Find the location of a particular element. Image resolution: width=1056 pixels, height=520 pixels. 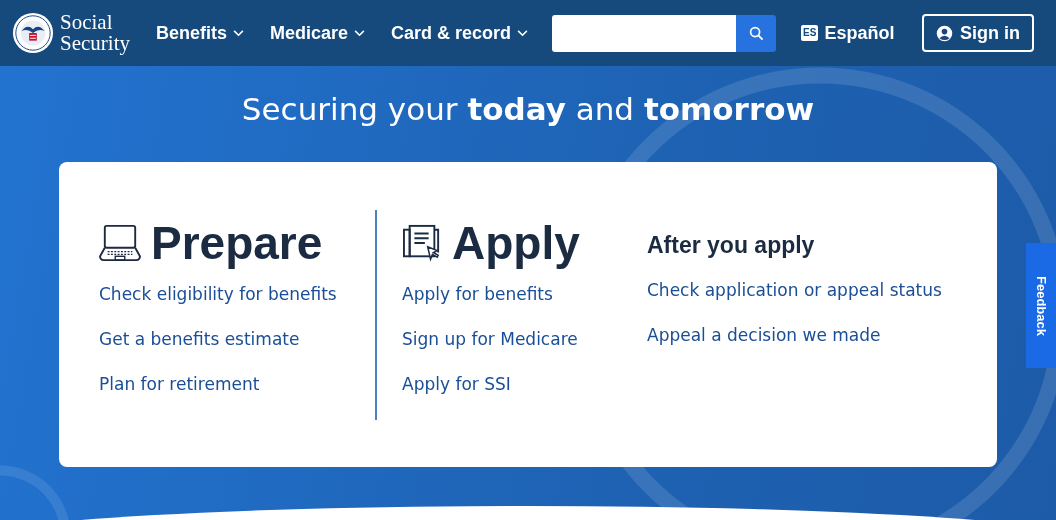

site-name: Social Security is located at coordinates (95, 33).